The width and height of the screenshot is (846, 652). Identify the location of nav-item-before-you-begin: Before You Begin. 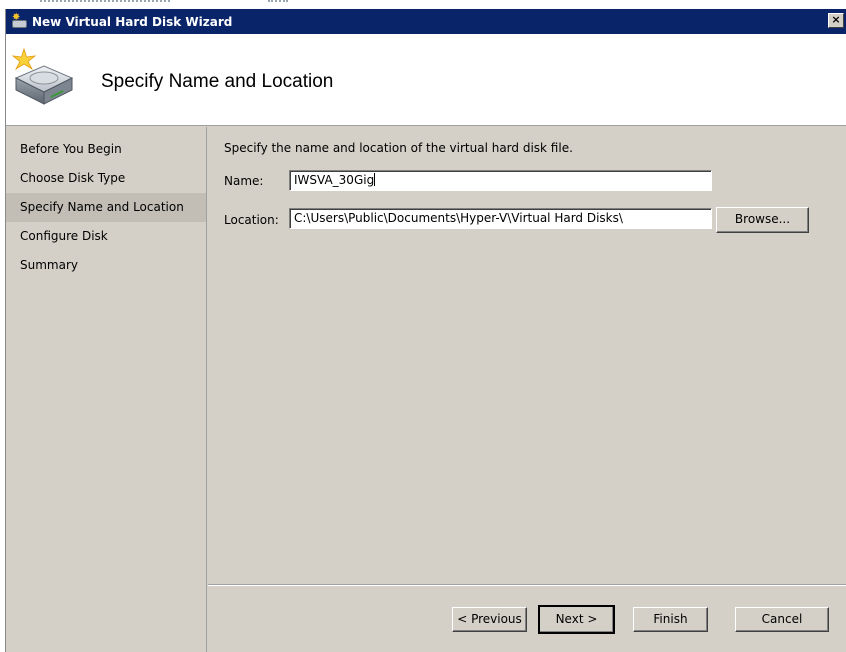
(106, 149).